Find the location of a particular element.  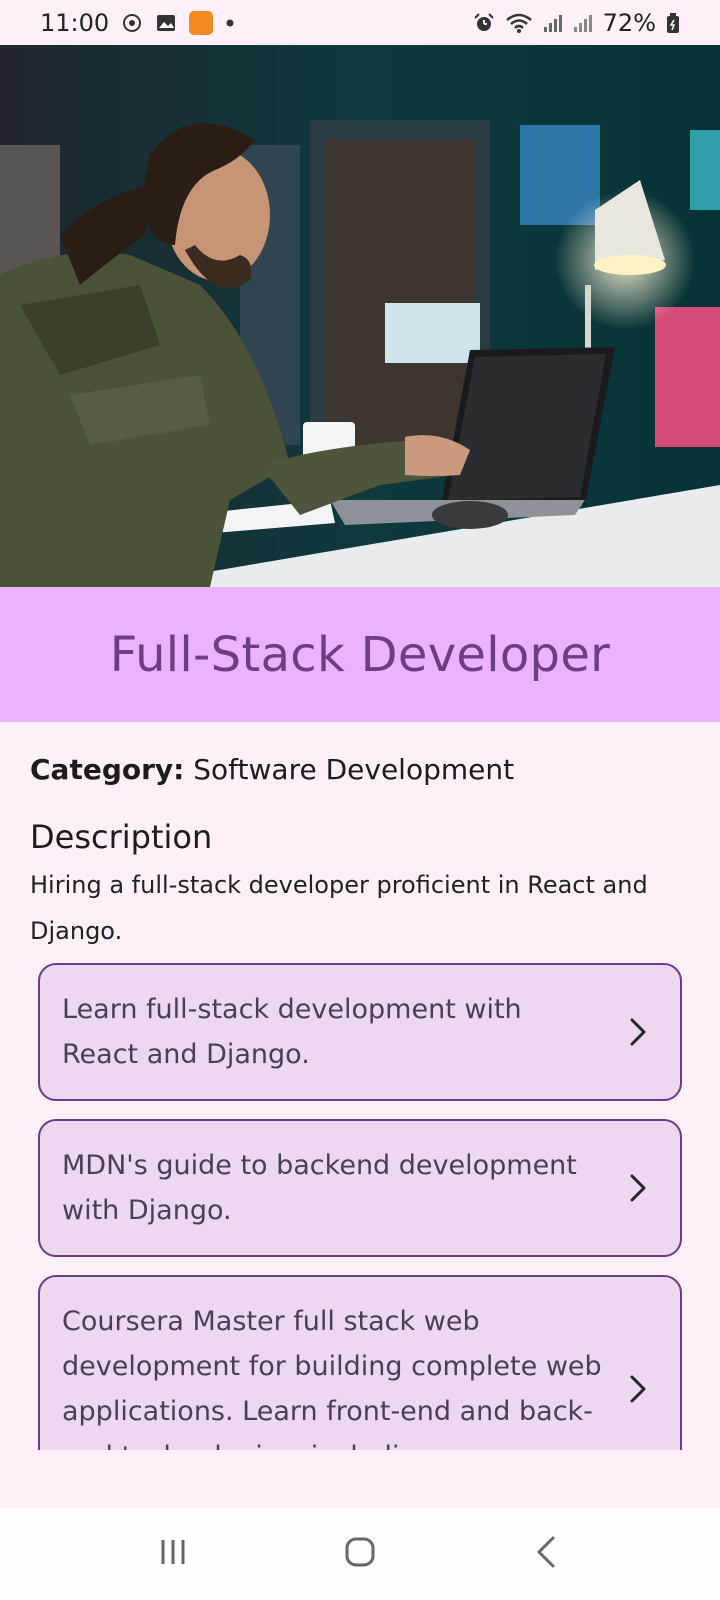

category-value: Software Development is located at coordinates (354, 769).